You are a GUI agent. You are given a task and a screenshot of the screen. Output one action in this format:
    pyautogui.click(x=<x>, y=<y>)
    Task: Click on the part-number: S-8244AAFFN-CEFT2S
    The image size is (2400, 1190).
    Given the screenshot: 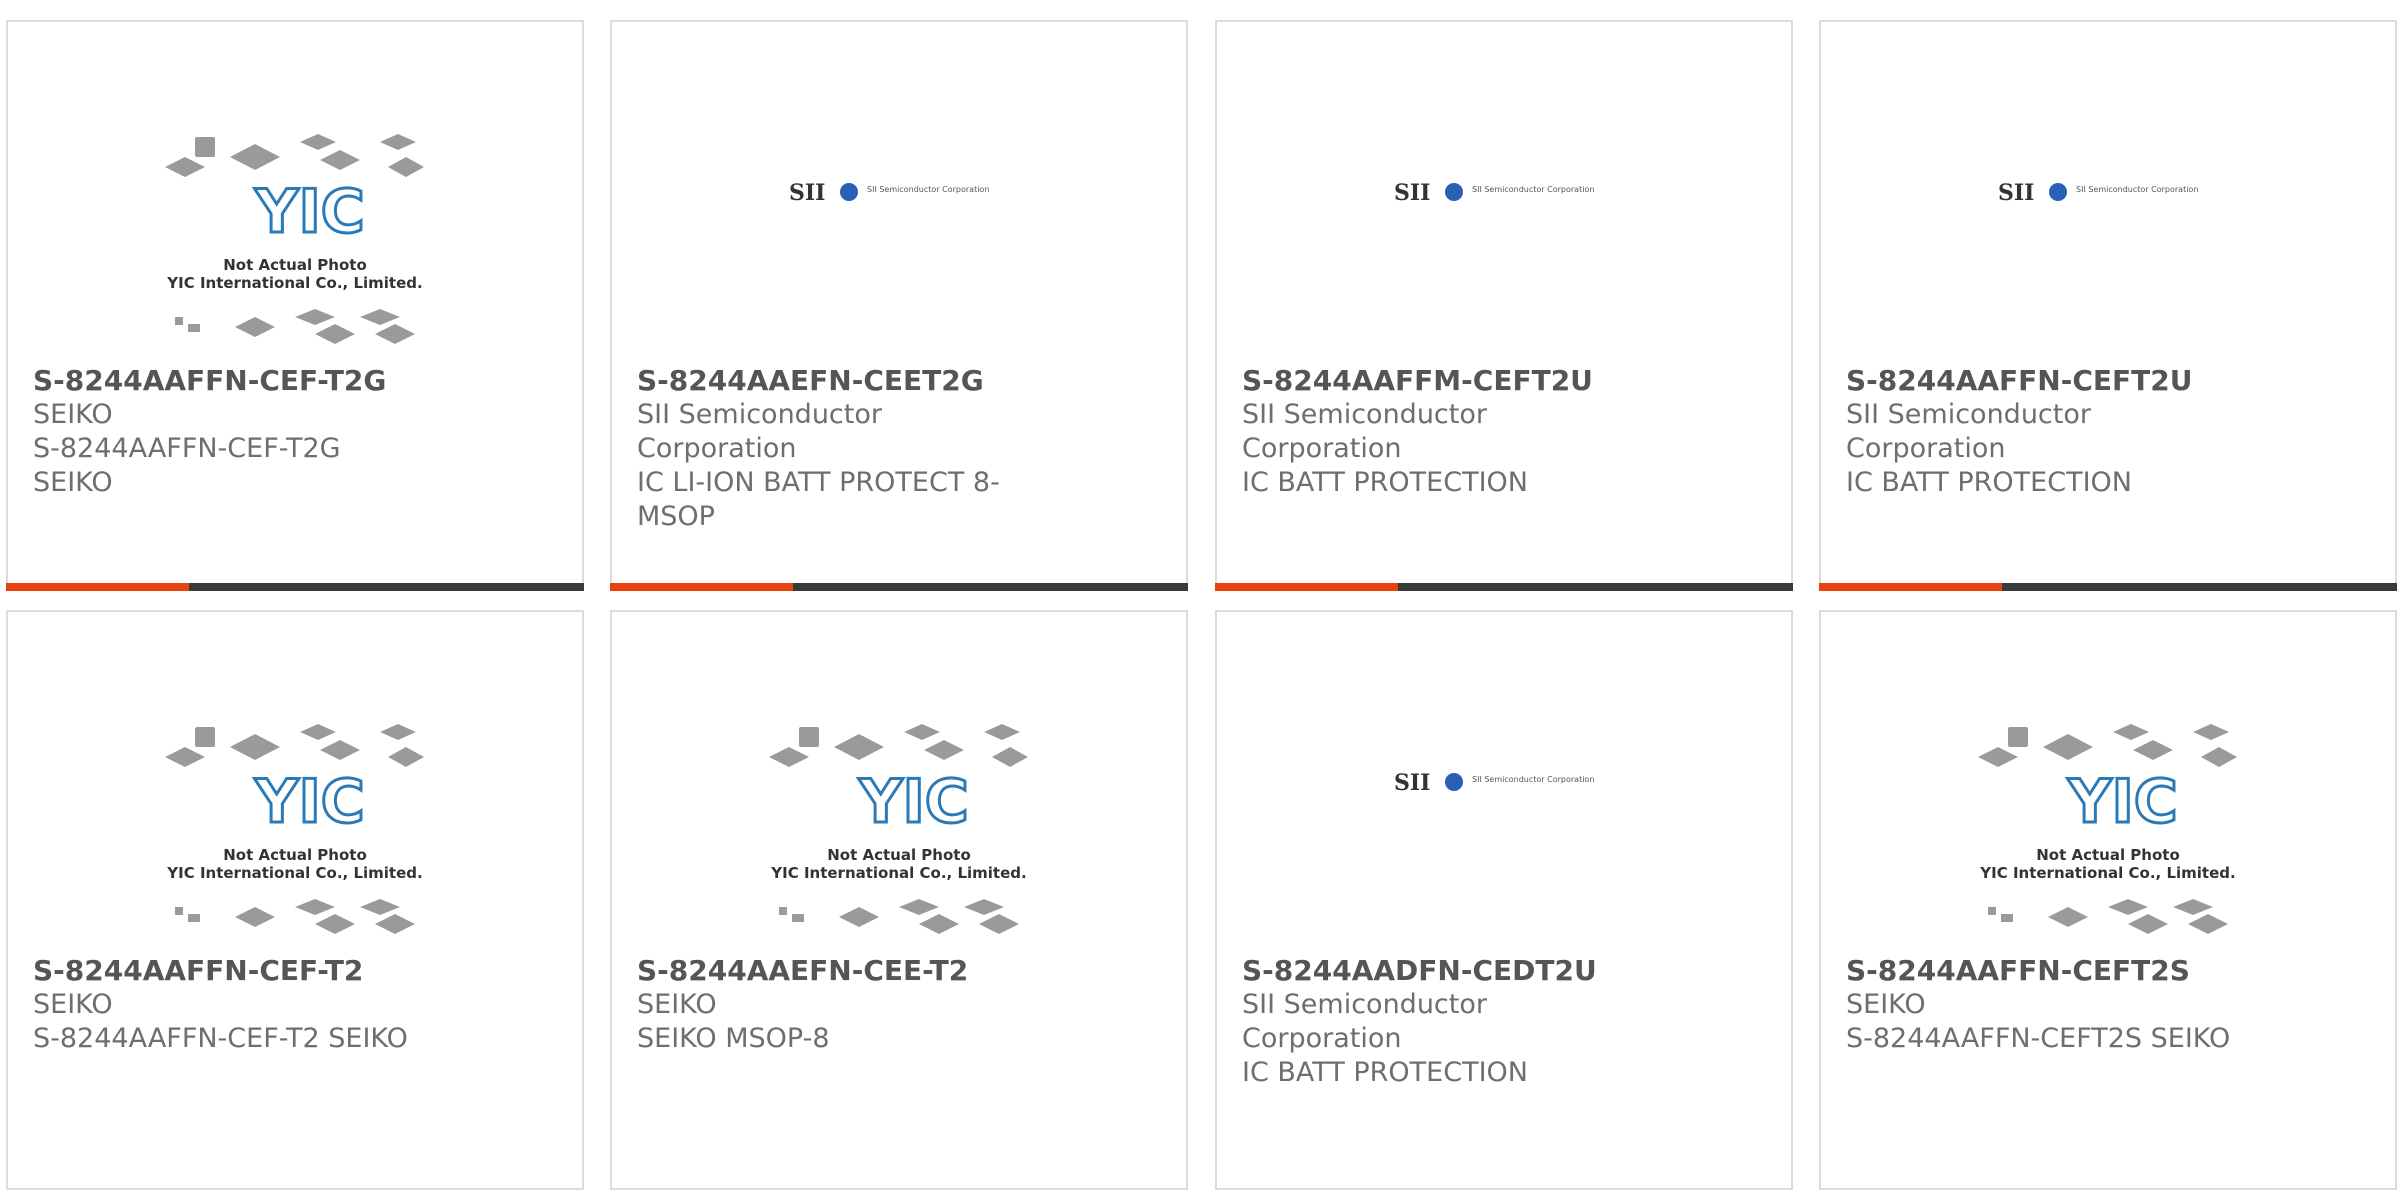 What is the action you would take?
    pyautogui.click(x=2040, y=971)
    